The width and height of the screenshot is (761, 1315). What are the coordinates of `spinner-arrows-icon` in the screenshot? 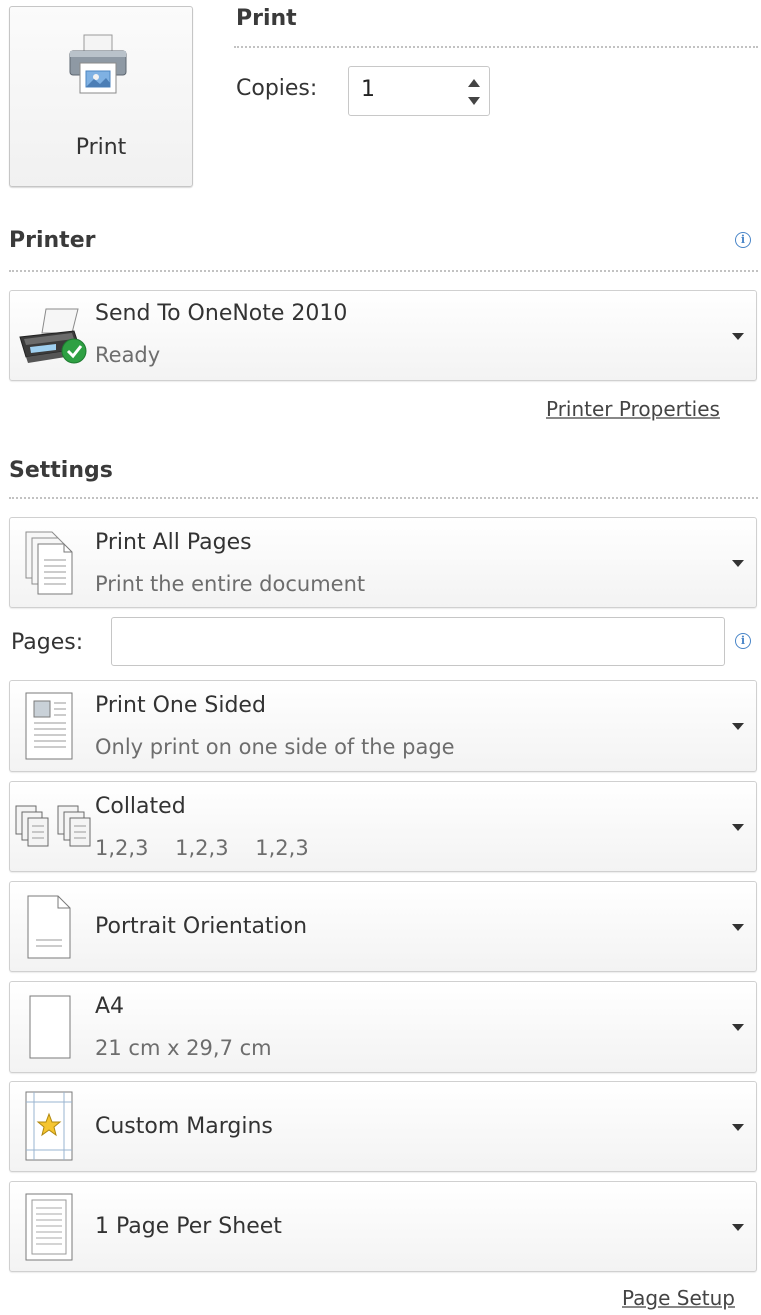 It's located at (474, 92).